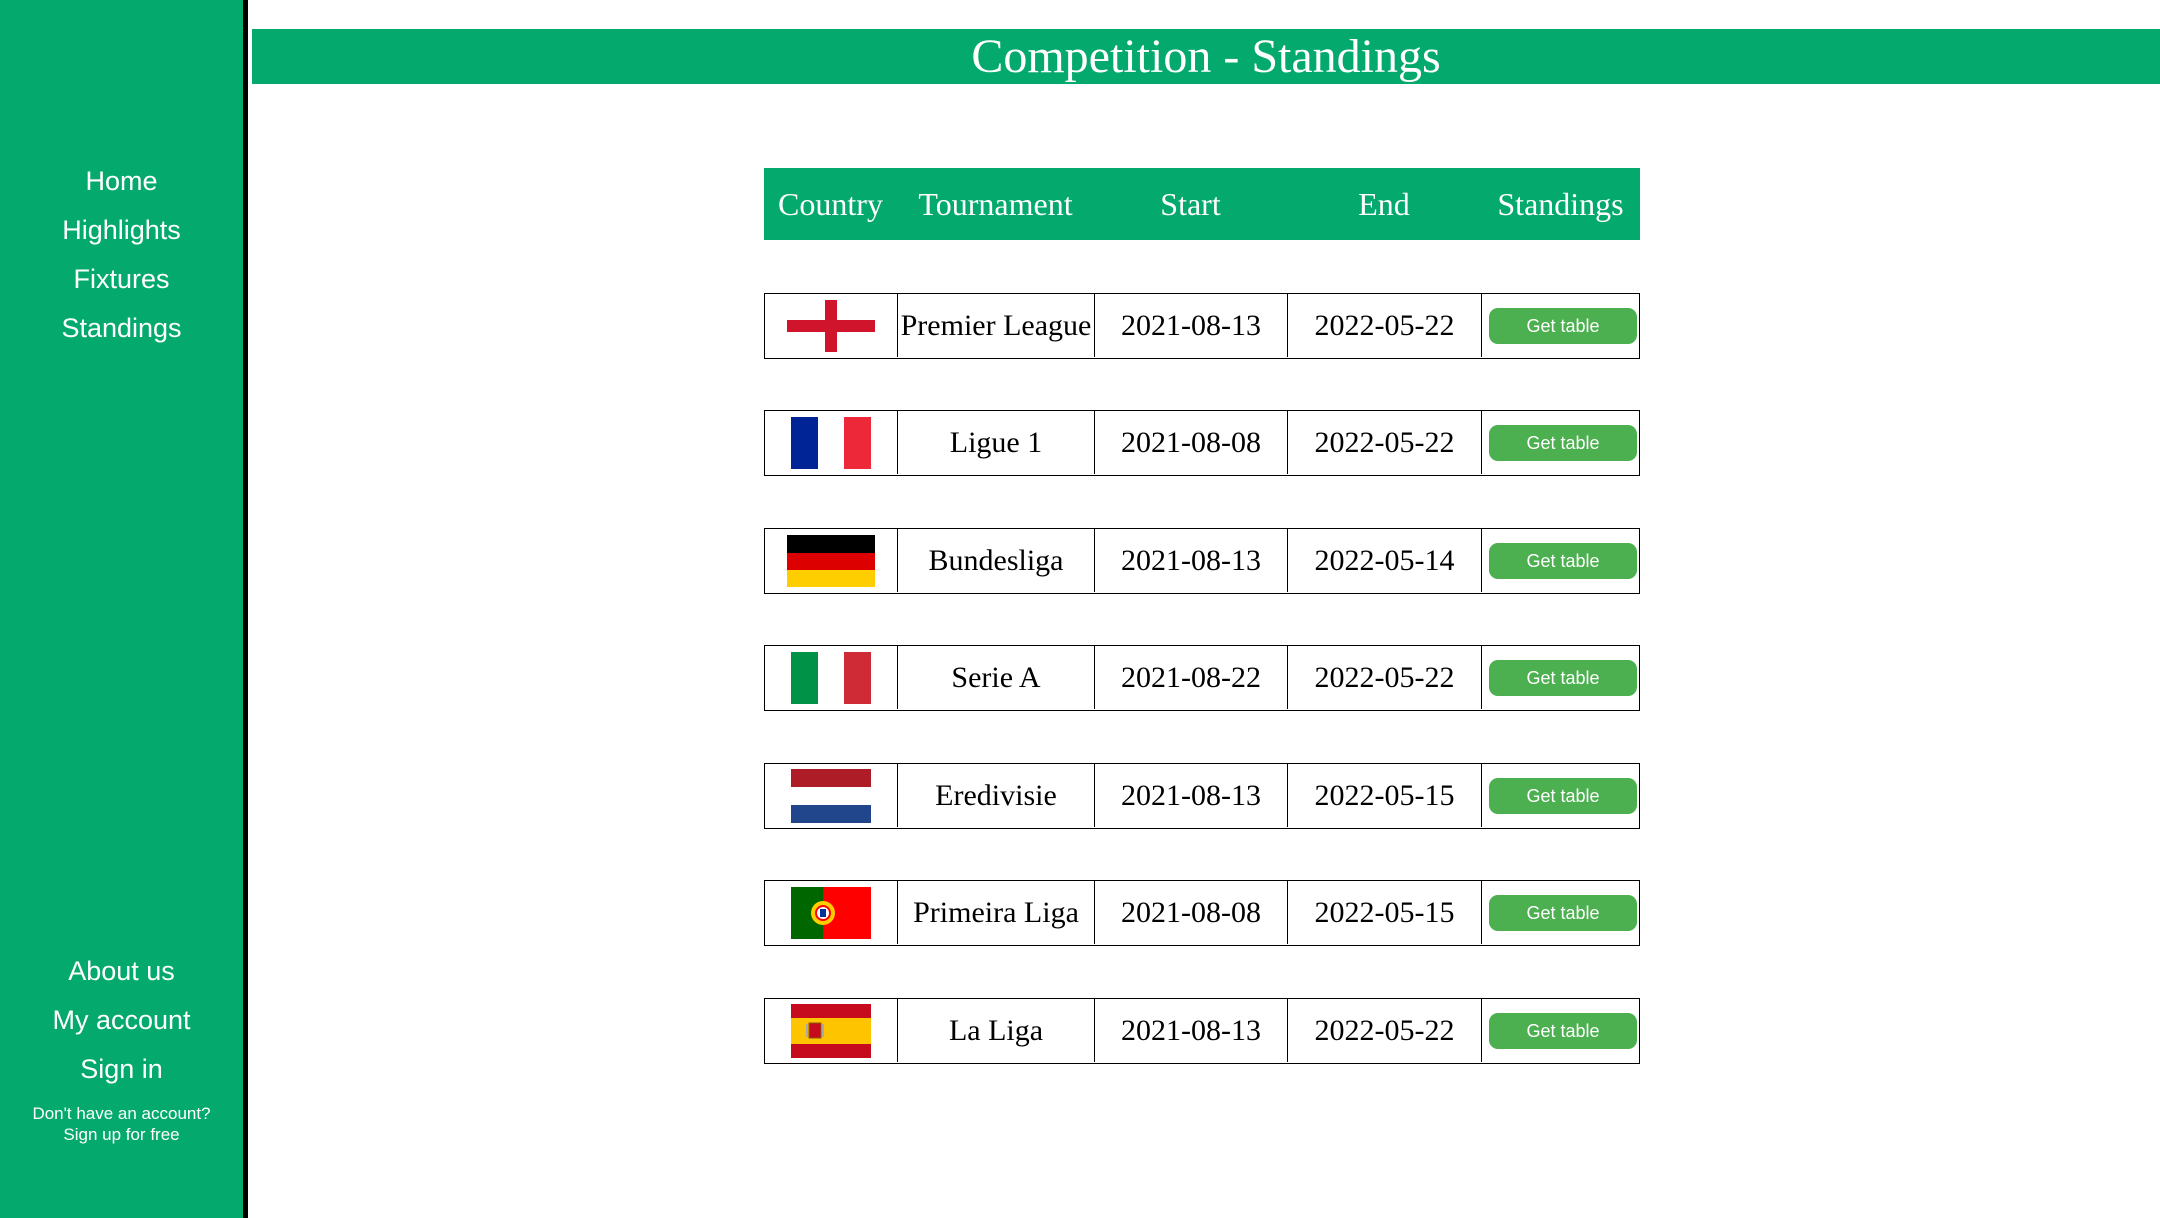 This screenshot has height=1218, width=2160. I want to click on column-header-end: End, so click(1384, 204).